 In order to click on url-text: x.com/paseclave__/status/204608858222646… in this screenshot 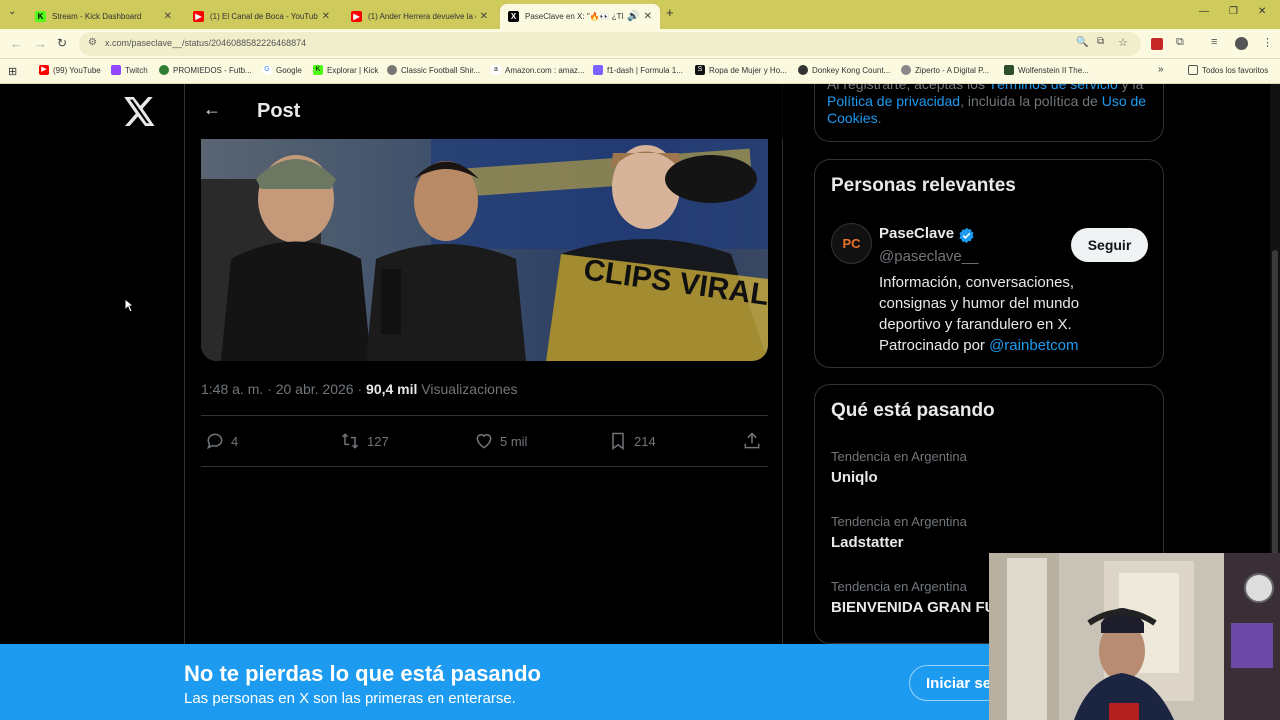, I will do `click(206, 43)`.